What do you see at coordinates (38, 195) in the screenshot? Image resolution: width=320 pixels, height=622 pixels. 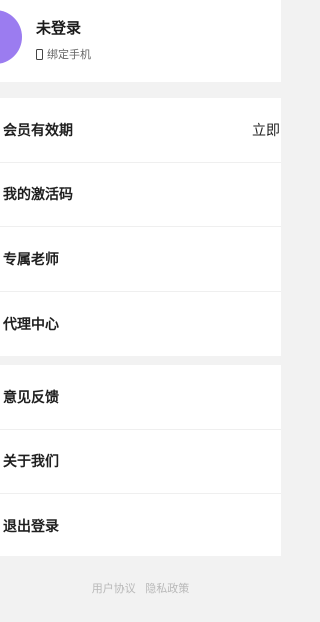 I see `menu-item-label: 我的激活码` at bounding box center [38, 195].